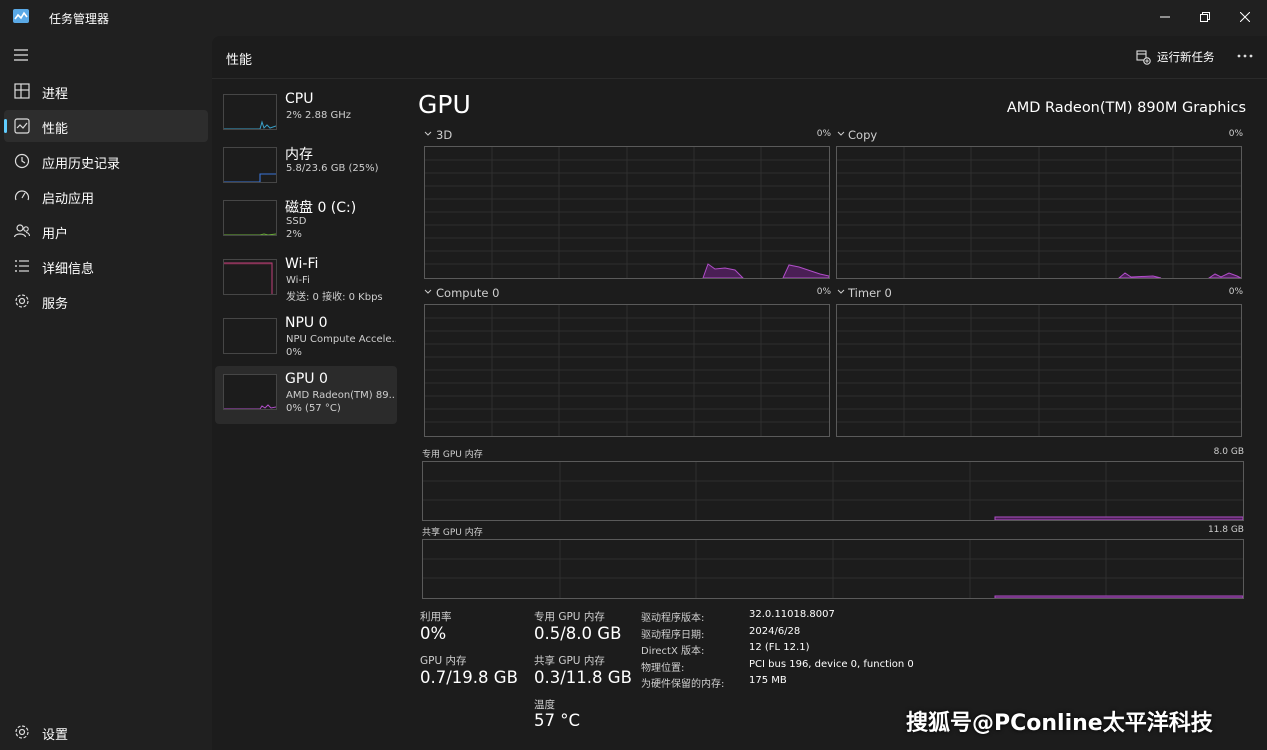 The image size is (1267, 750). I want to click on graph-copy, so click(1039, 212).